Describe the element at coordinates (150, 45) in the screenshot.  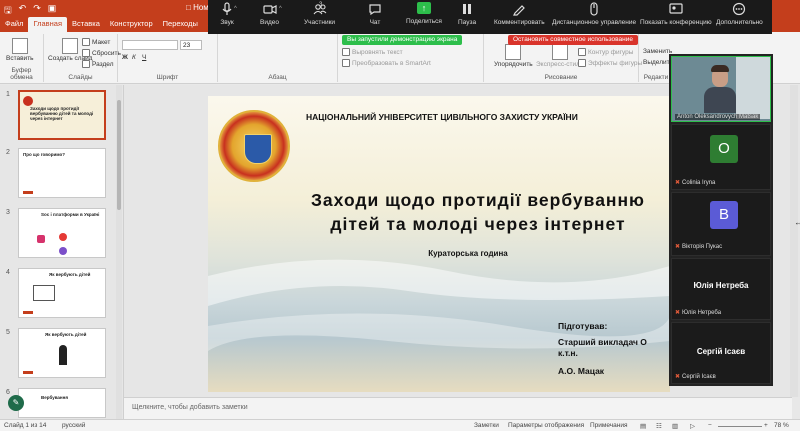
I see `font-family-select` at that location.